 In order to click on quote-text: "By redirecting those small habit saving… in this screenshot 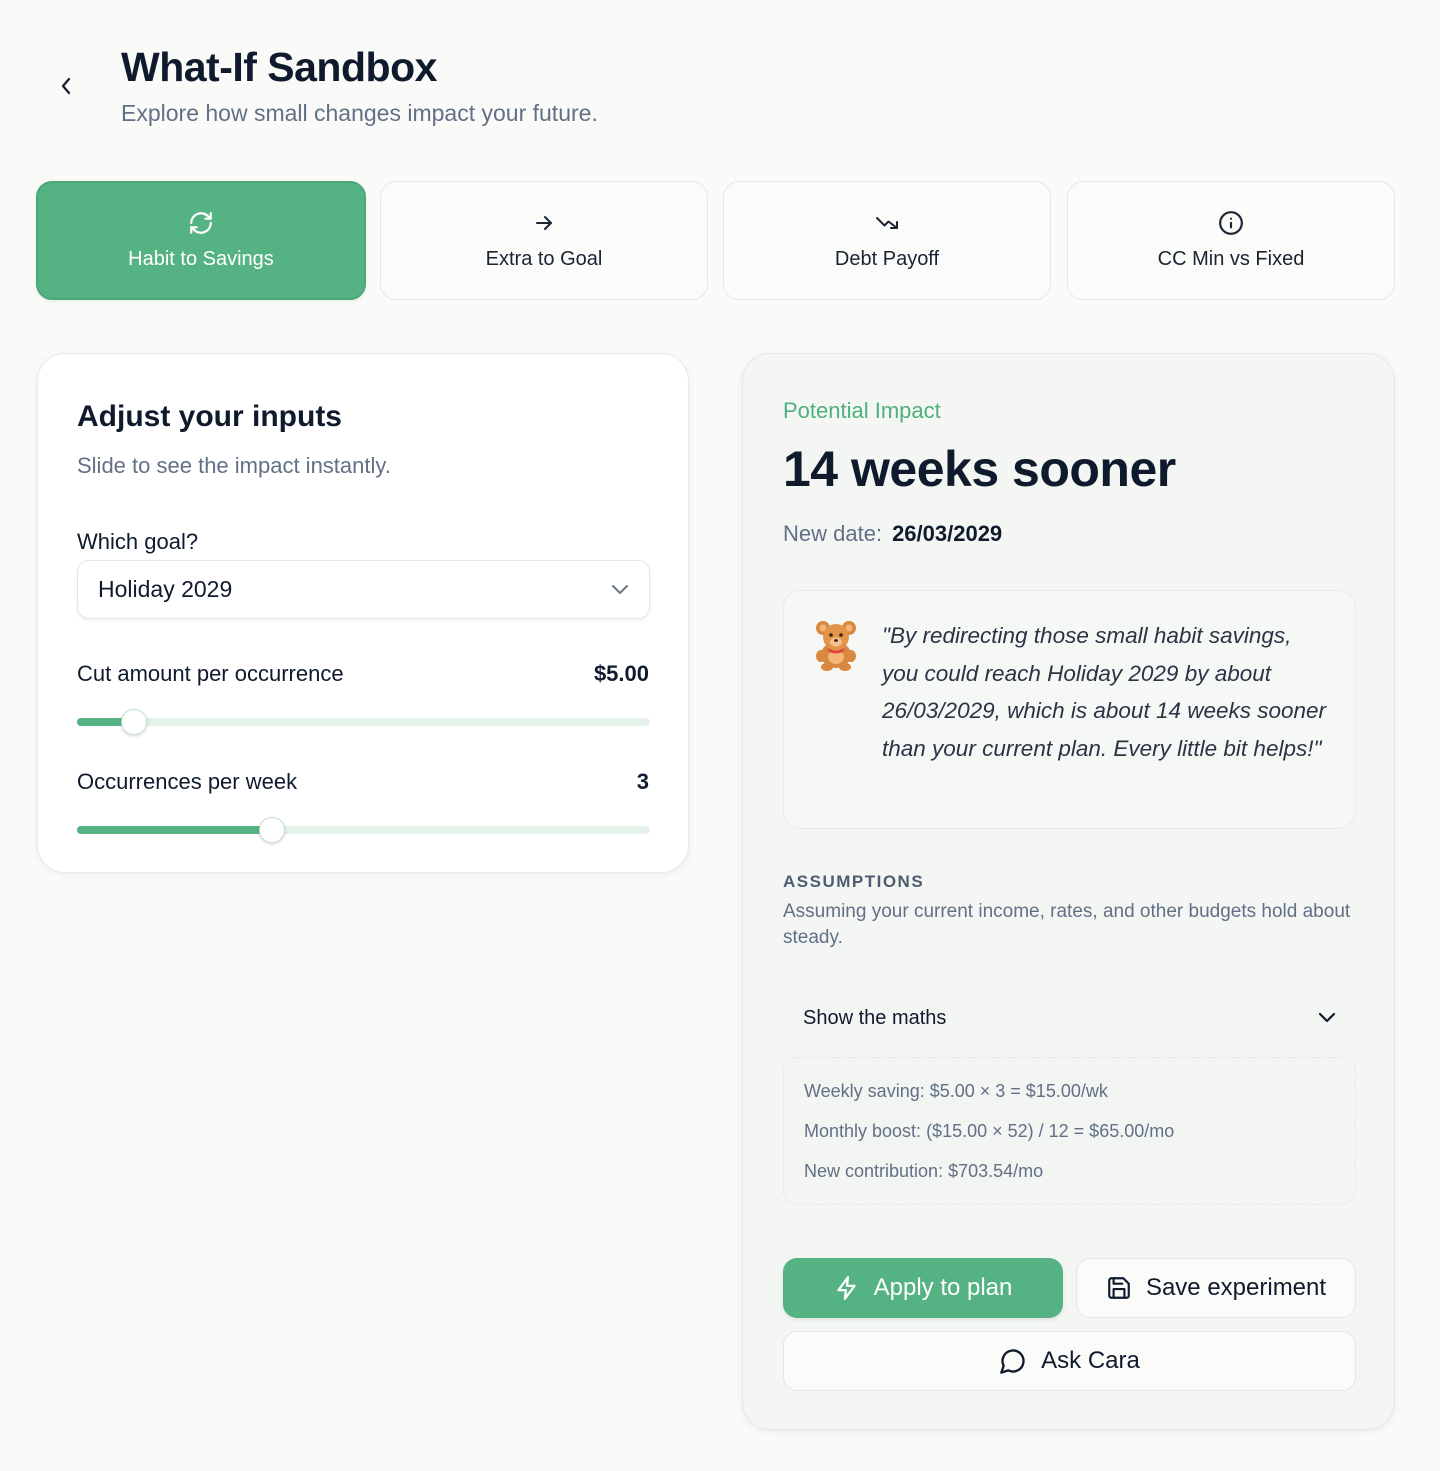, I will do `click(1104, 692)`.